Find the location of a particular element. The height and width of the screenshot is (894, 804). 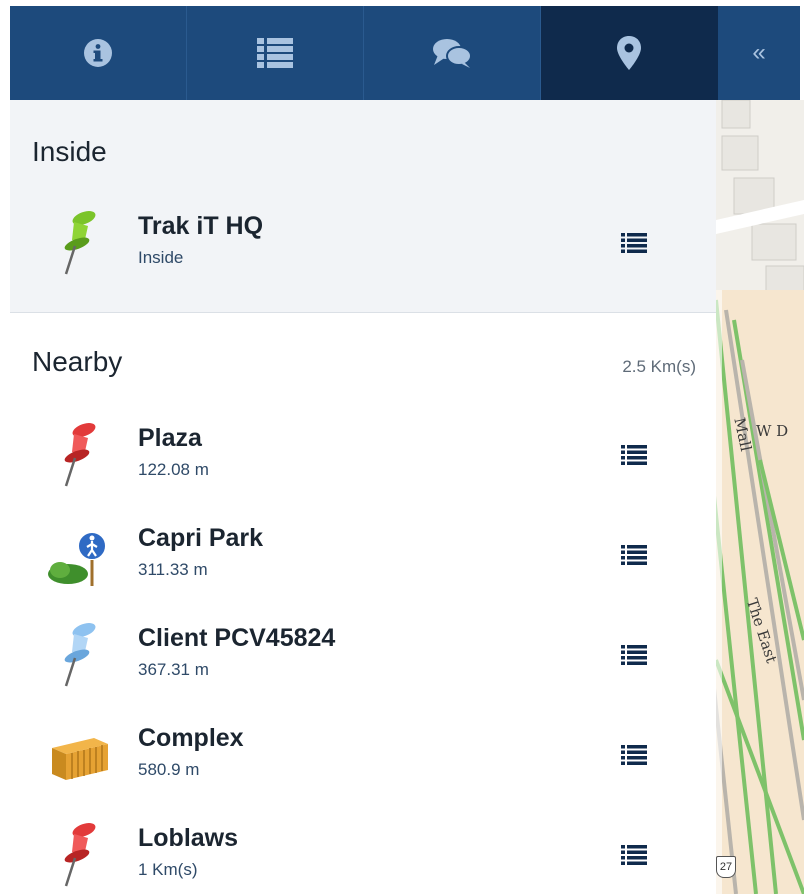

map-marker-icon is located at coordinates (629, 53).